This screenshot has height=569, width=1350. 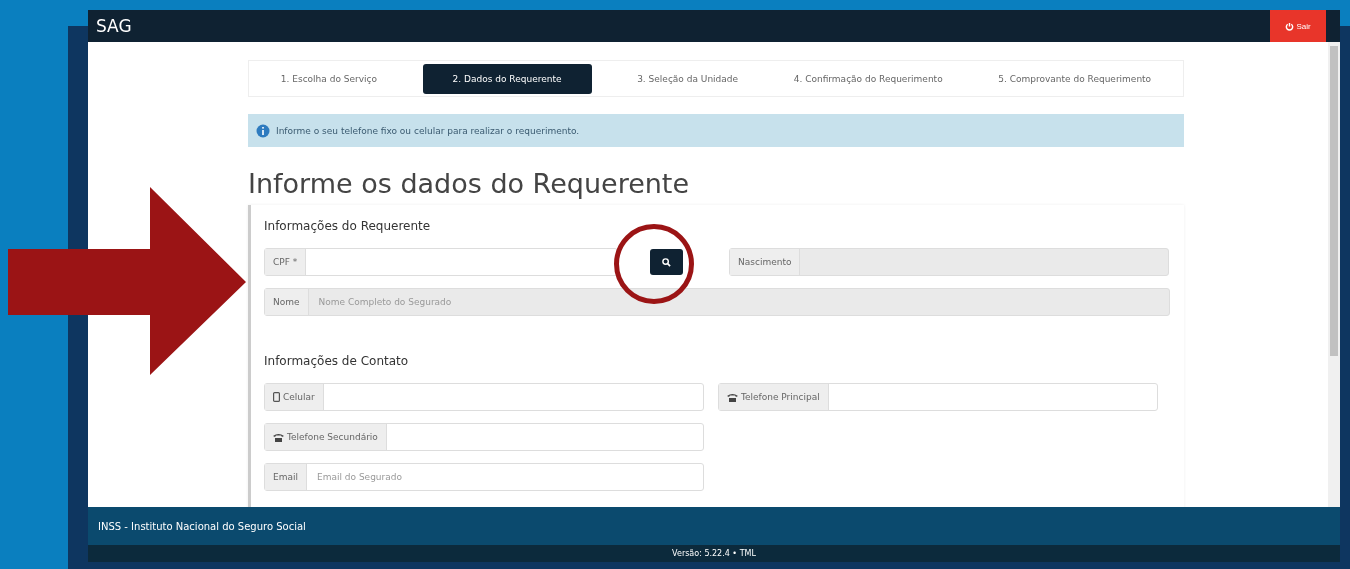 What do you see at coordinates (469, 184) in the screenshot?
I see `page-title: Informe os dados do Requerente` at bounding box center [469, 184].